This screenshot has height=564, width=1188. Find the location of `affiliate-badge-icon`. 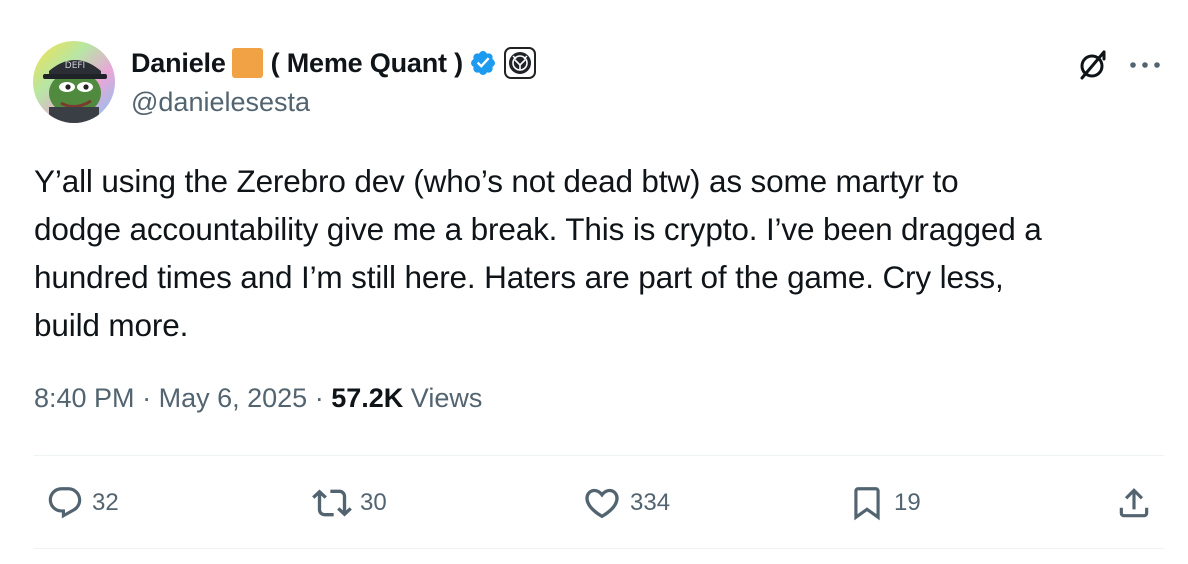

affiliate-badge-icon is located at coordinates (519, 63).